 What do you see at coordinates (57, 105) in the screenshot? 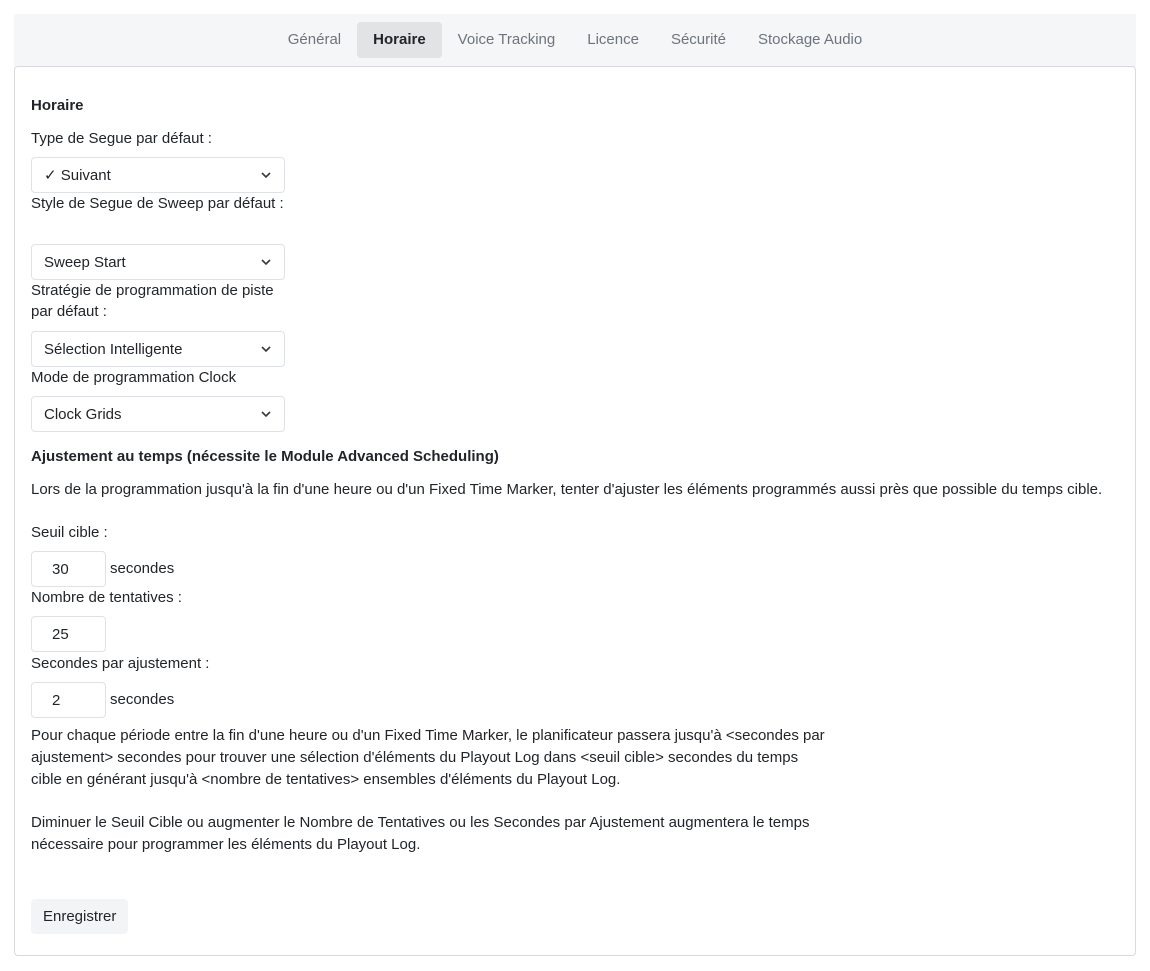
I see `section-title: Horaire` at bounding box center [57, 105].